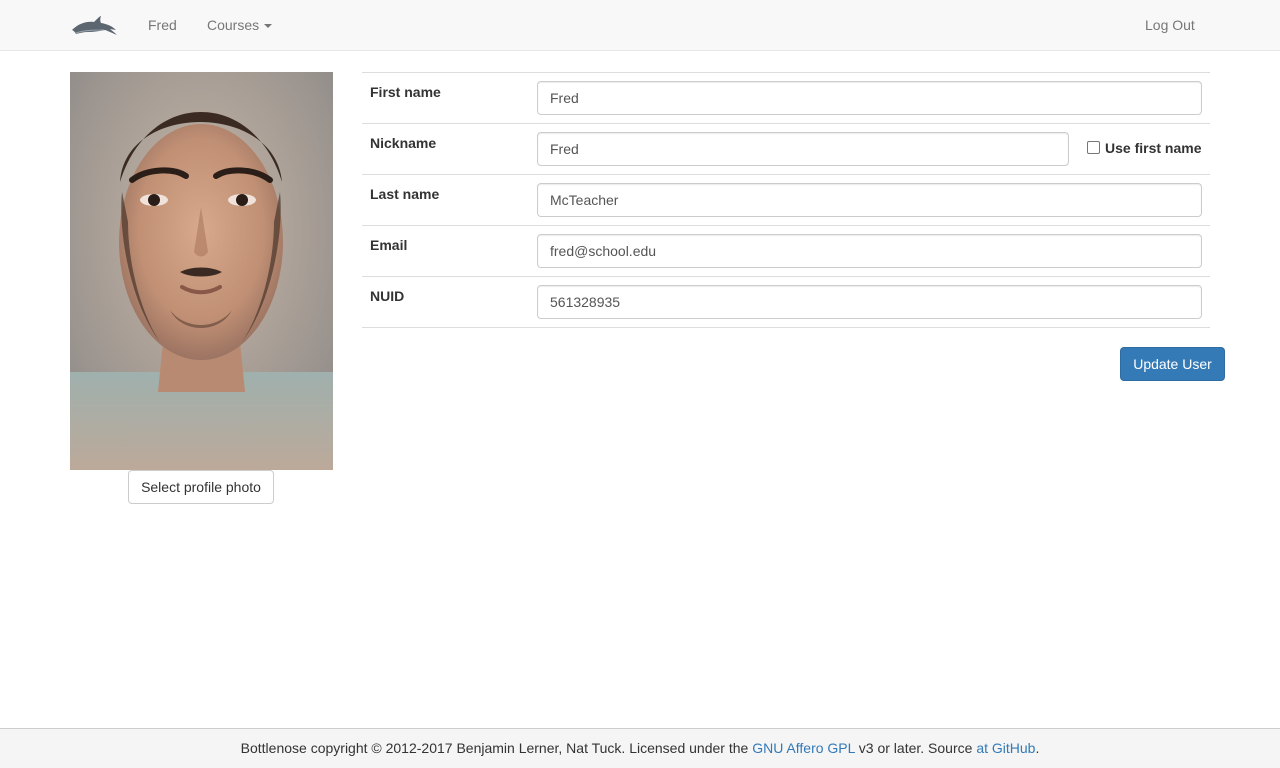 This screenshot has height=768, width=1280. What do you see at coordinates (405, 92) in the screenshot?
I see `first-name-label: First name` at bounding box center [405, 92].